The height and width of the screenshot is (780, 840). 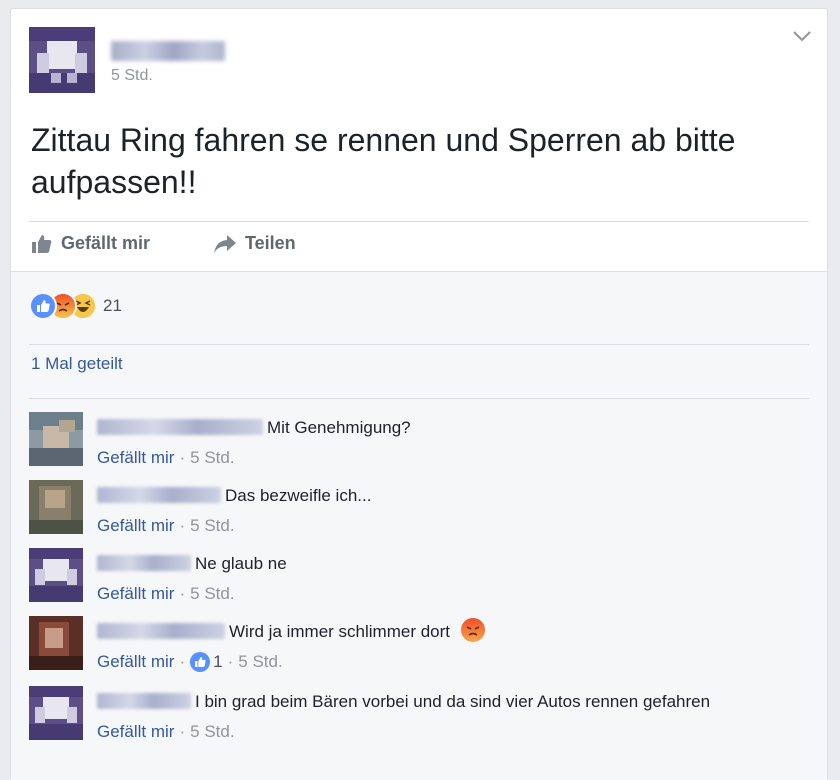 What do you see at coordinates (106, 243) in the screenshot?
I see `like-button-label: Gefällt mir` at bounding box center [106, 243].